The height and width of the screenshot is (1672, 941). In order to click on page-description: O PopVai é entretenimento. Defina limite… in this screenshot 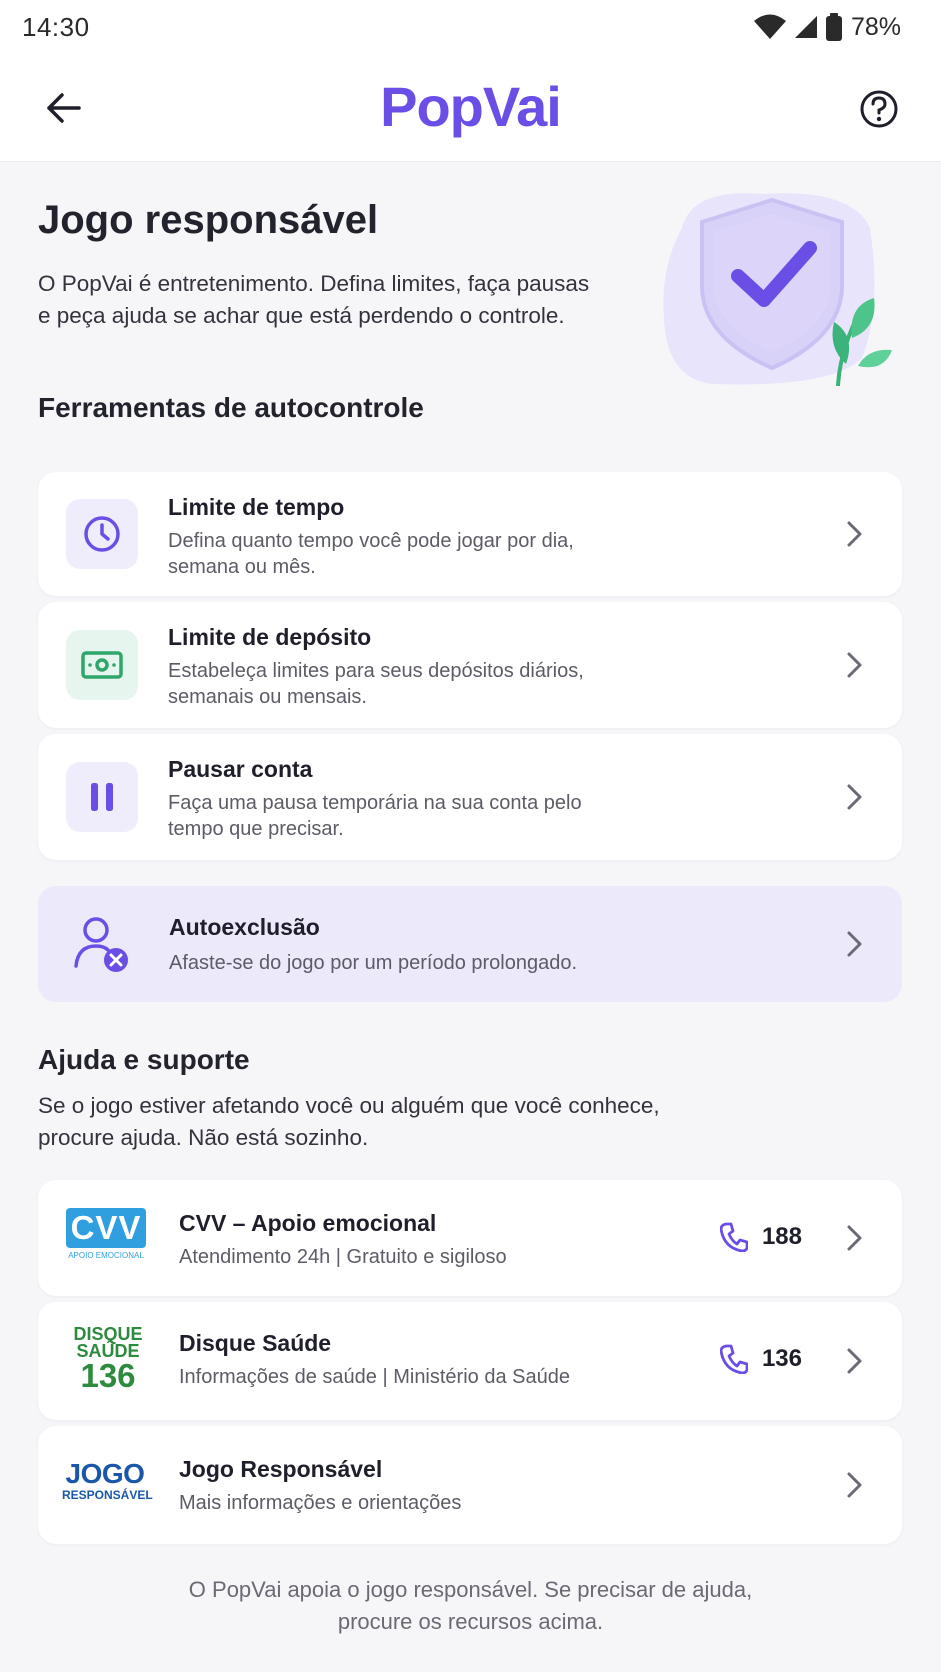, I will do `click(314, 299)`.